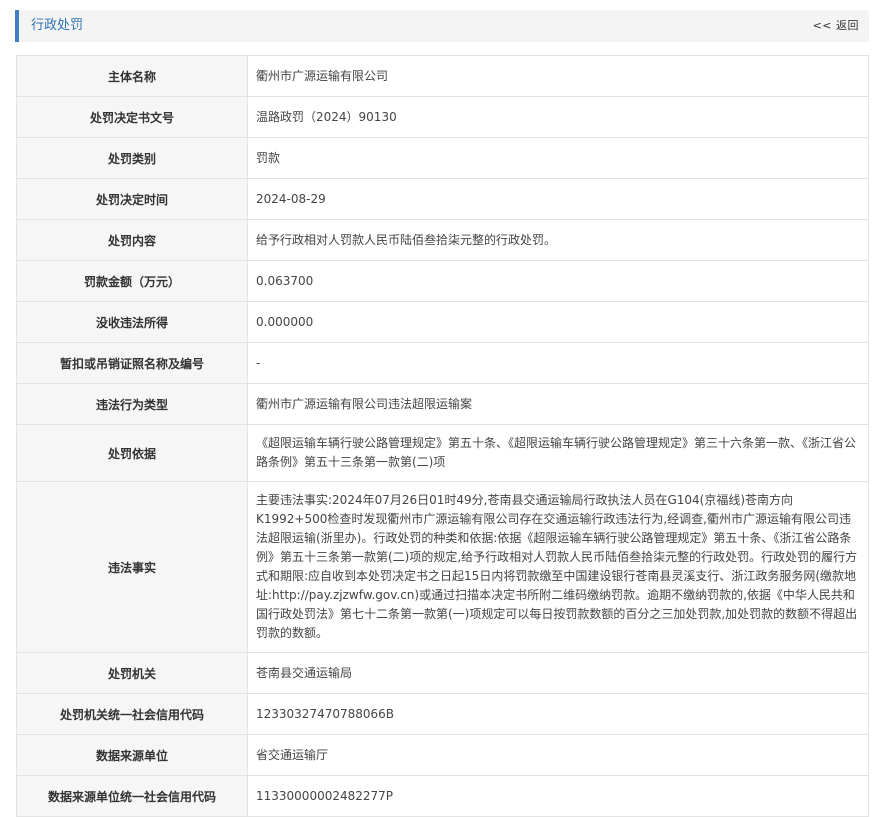 This screenshot has width=894, height=817. I want to click on field-label: 处罚决定时间, so click(132, 199).